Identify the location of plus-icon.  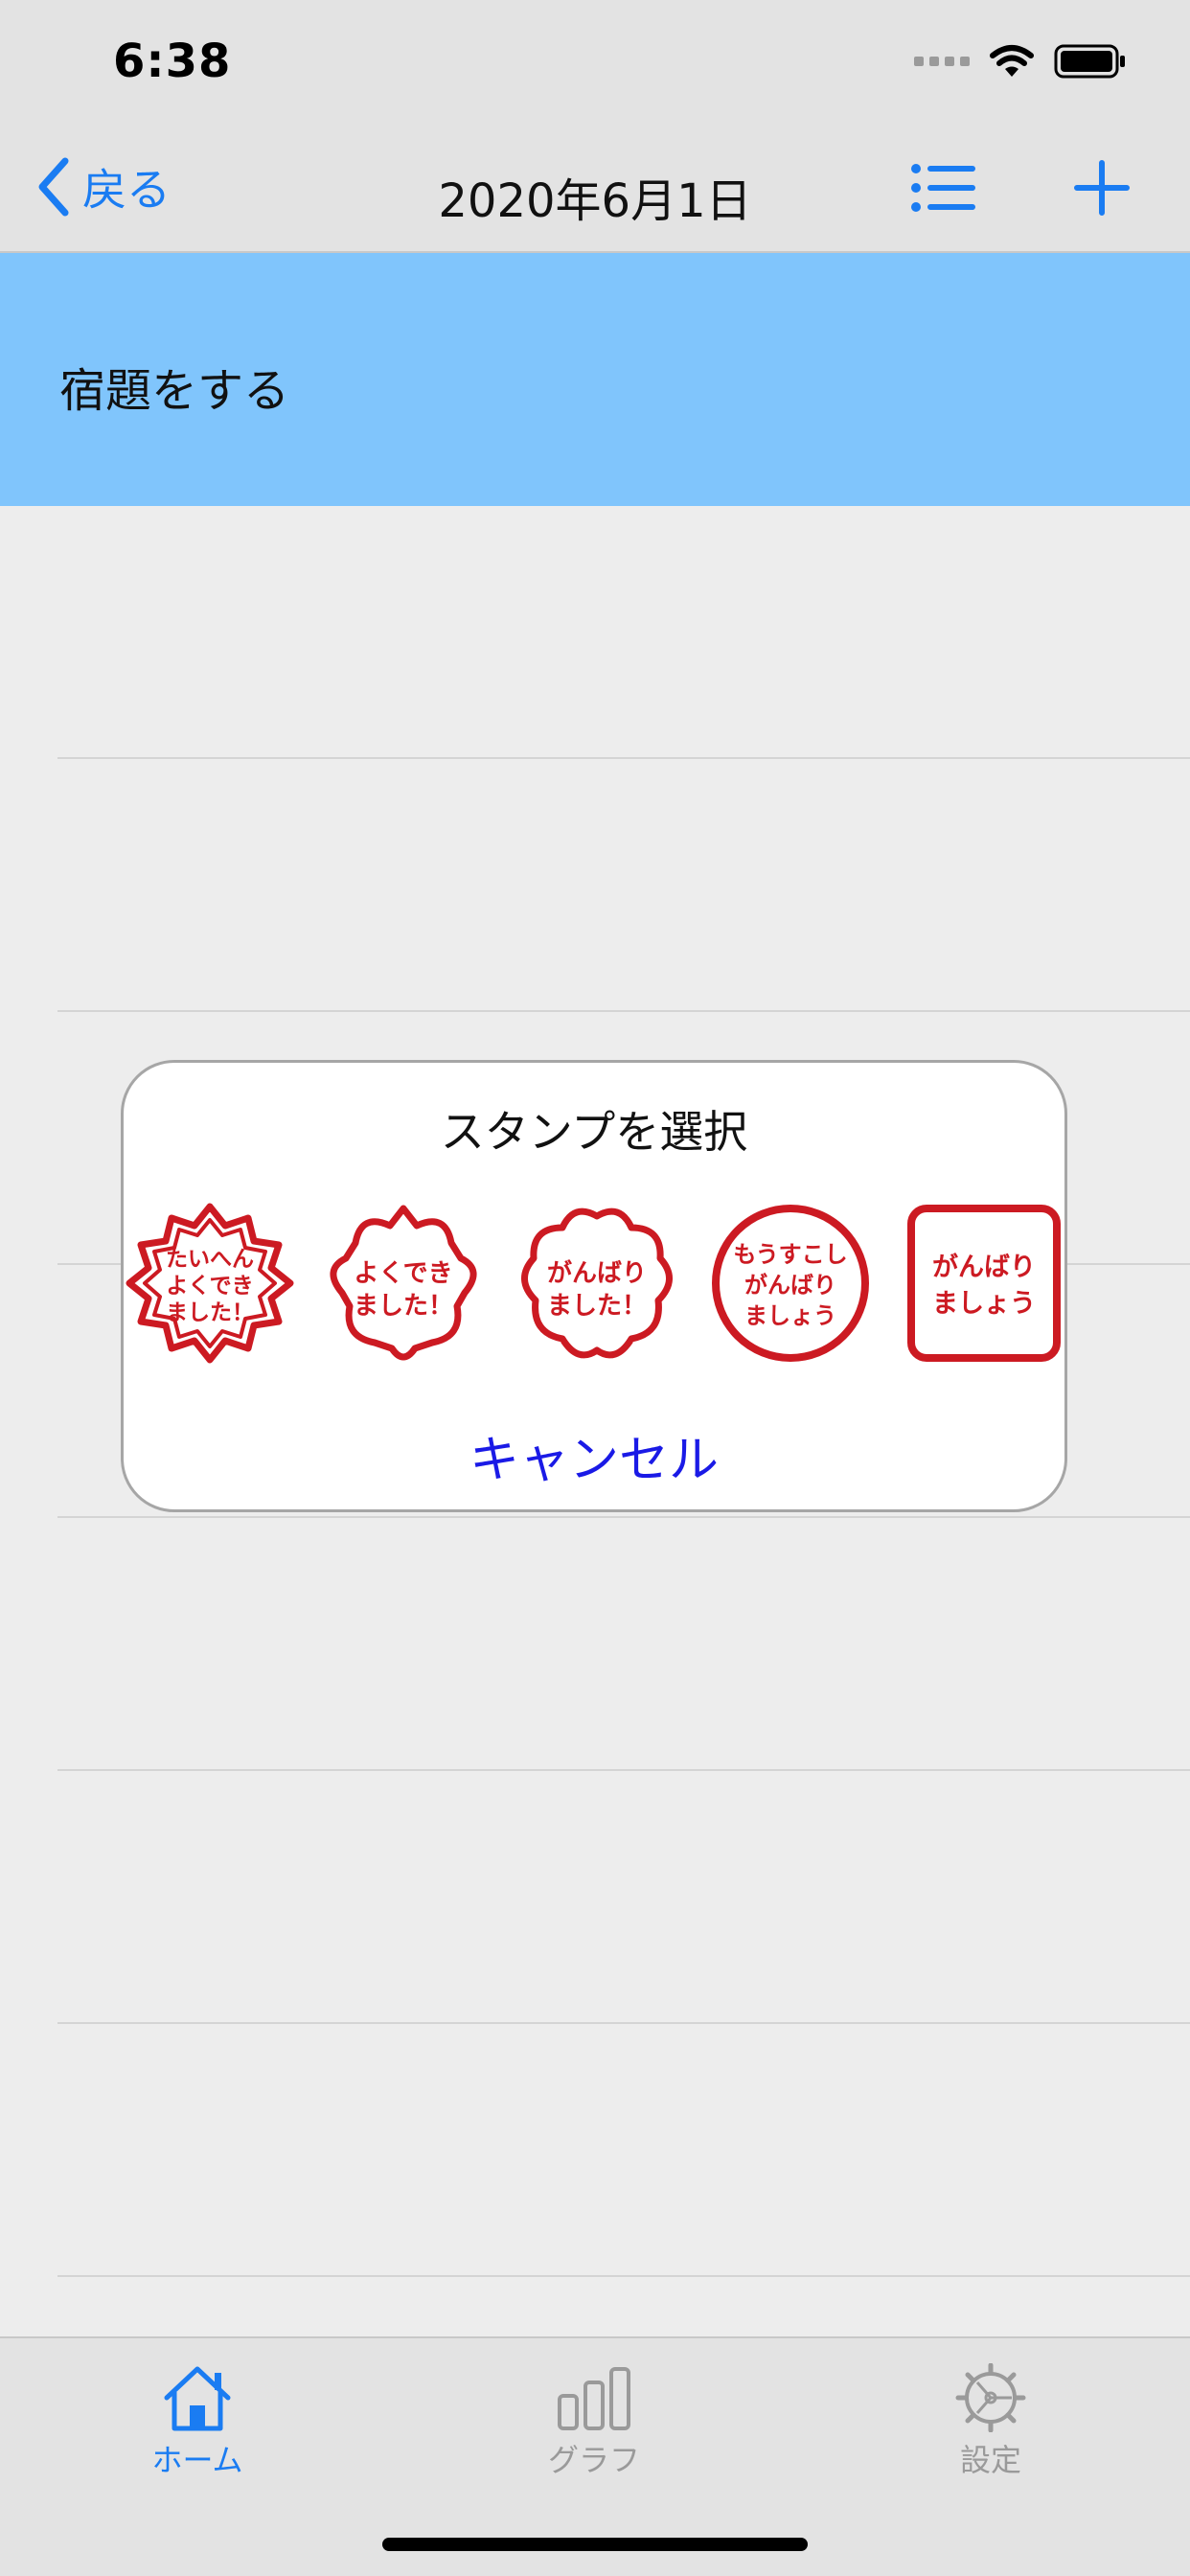
(1102, 188).